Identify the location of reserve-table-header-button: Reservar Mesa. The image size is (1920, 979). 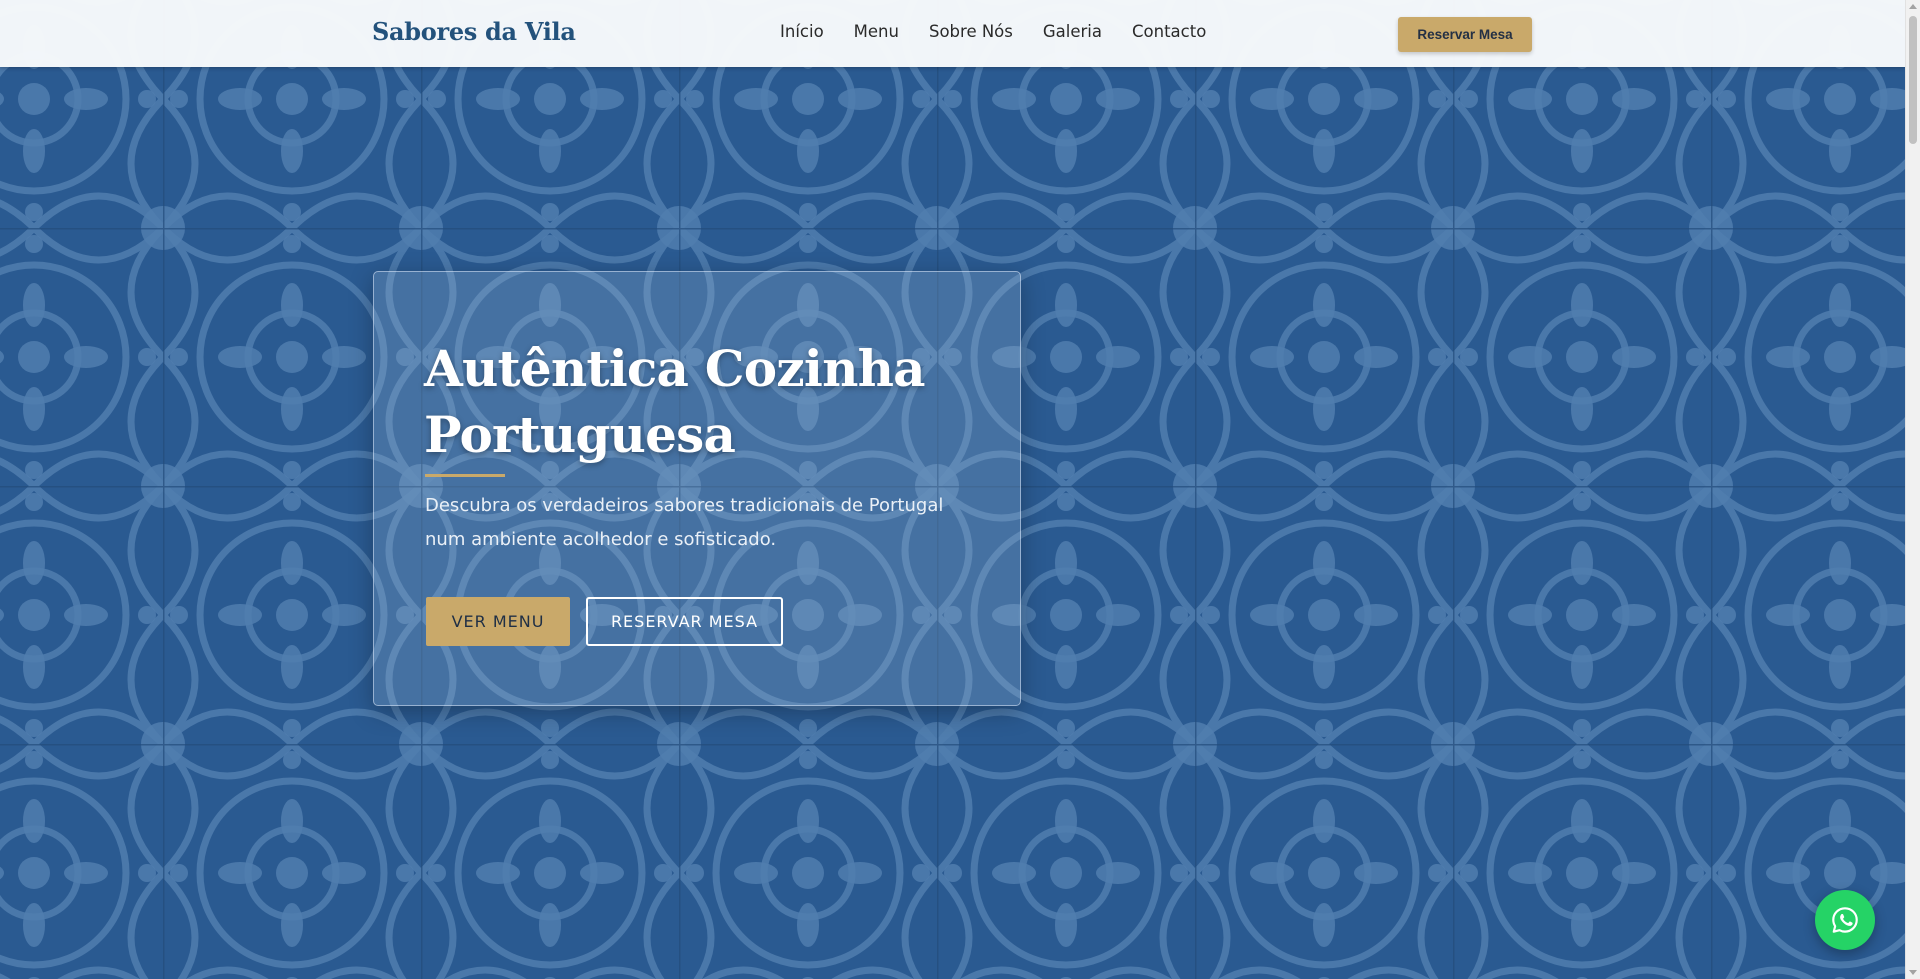
(1465, 34).